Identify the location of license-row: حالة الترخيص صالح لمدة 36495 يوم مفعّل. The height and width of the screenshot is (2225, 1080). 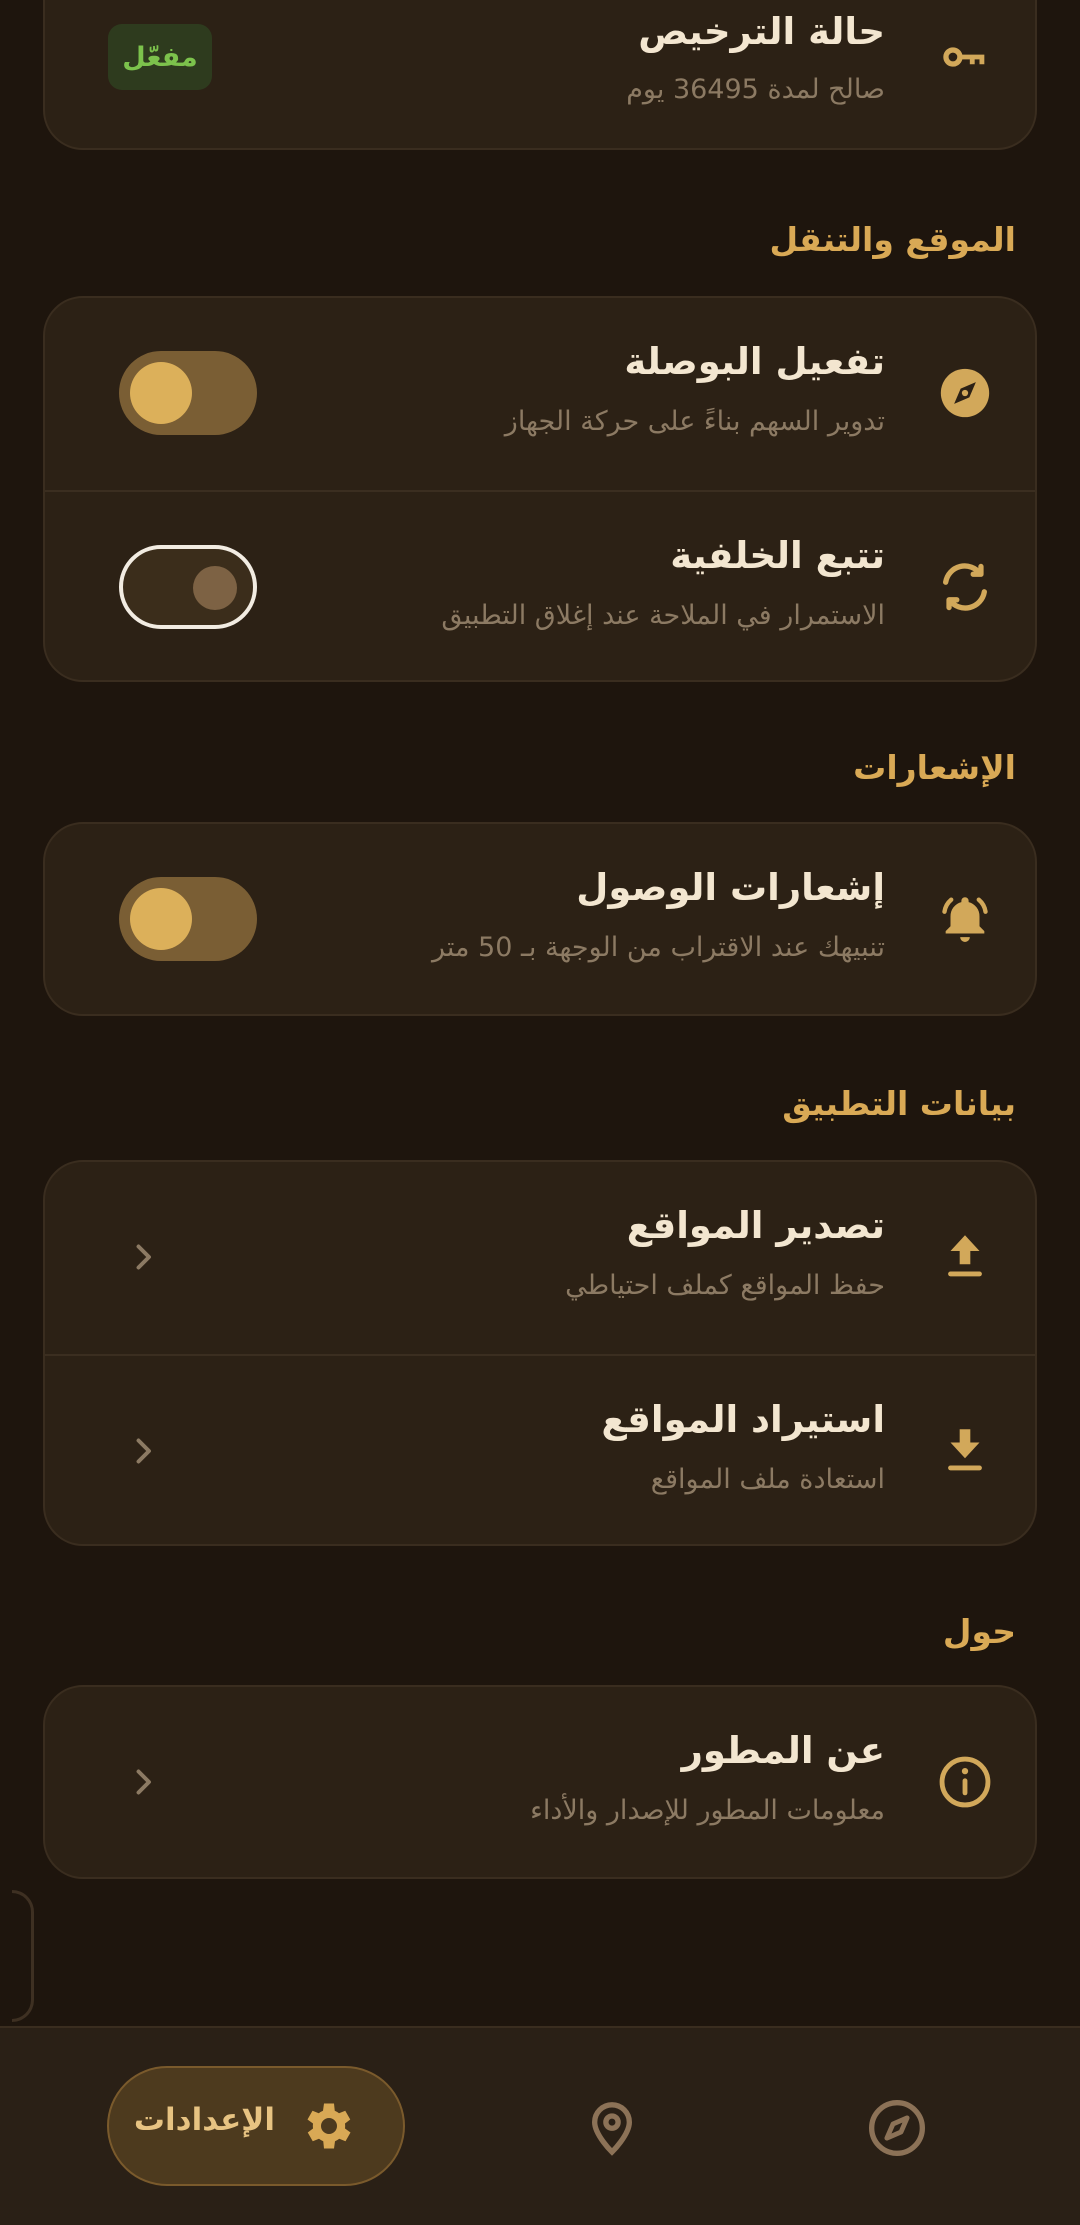
(540, 74).